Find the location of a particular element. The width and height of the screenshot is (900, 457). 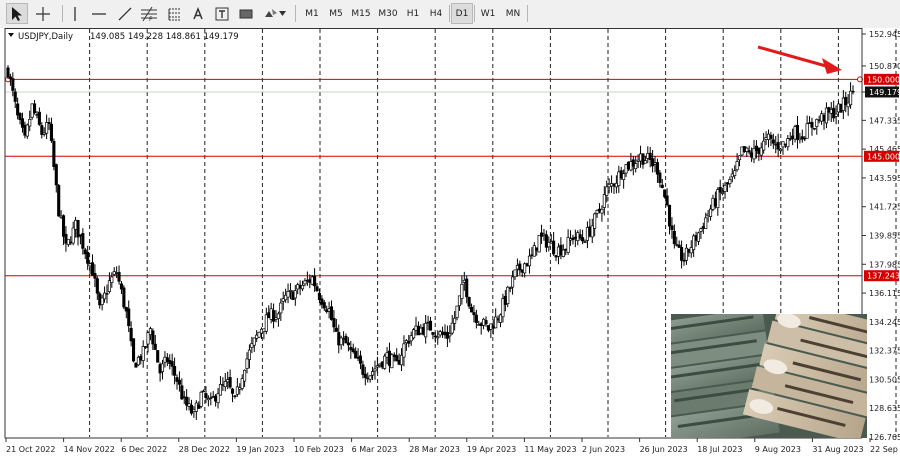

timeframe-h4-button: H4 is located at coordinates (436, 13).